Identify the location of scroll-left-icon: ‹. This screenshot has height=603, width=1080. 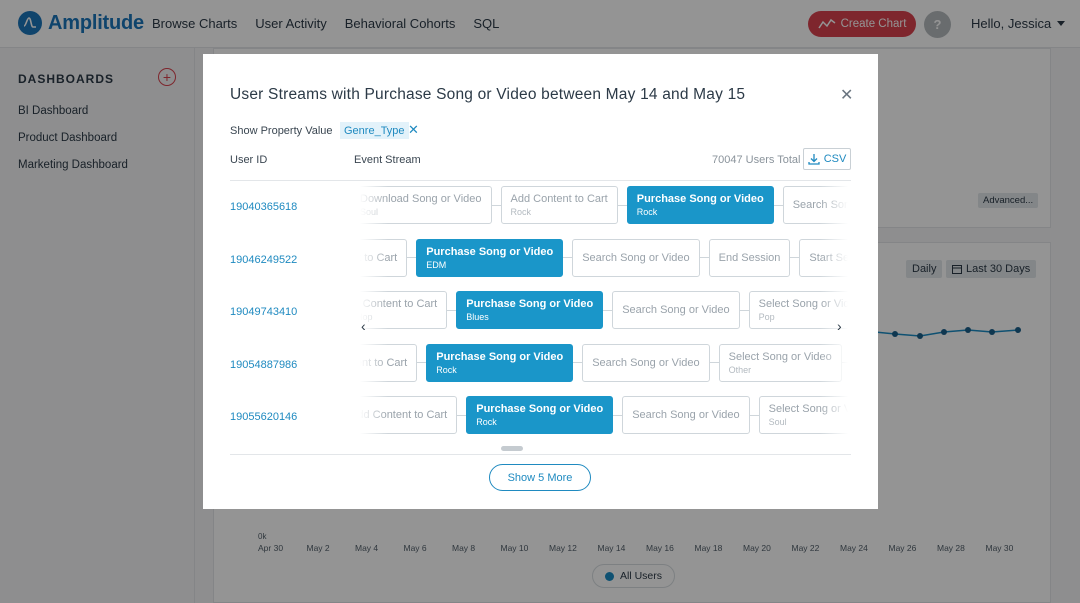
(363, 326).